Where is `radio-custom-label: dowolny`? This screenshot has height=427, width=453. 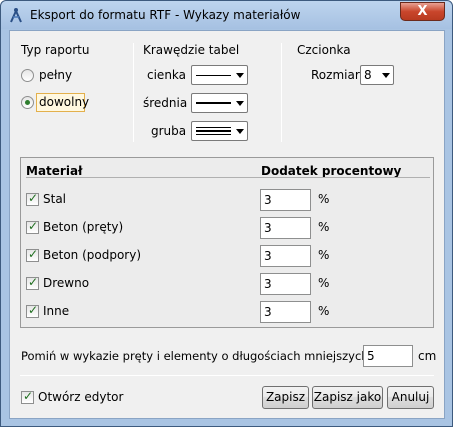
radio-custom-label: dowolny is located at coordinates (64, 102).